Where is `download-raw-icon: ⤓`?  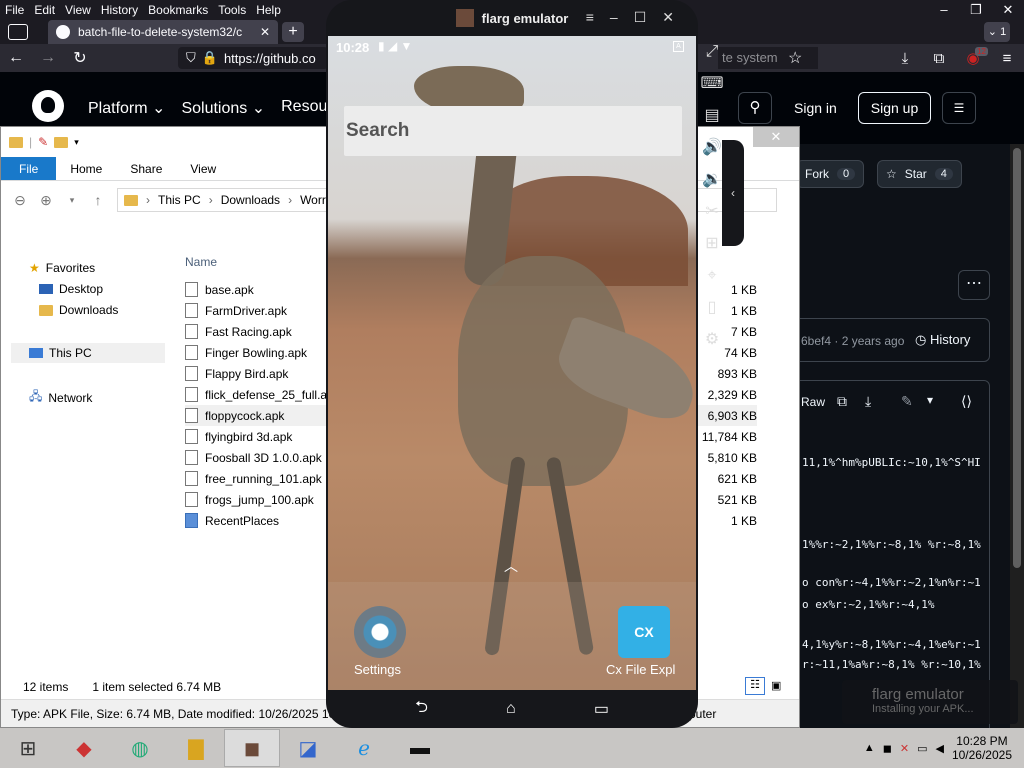 download-raw-icon: ⤓ is located at coordinates (868, 401).